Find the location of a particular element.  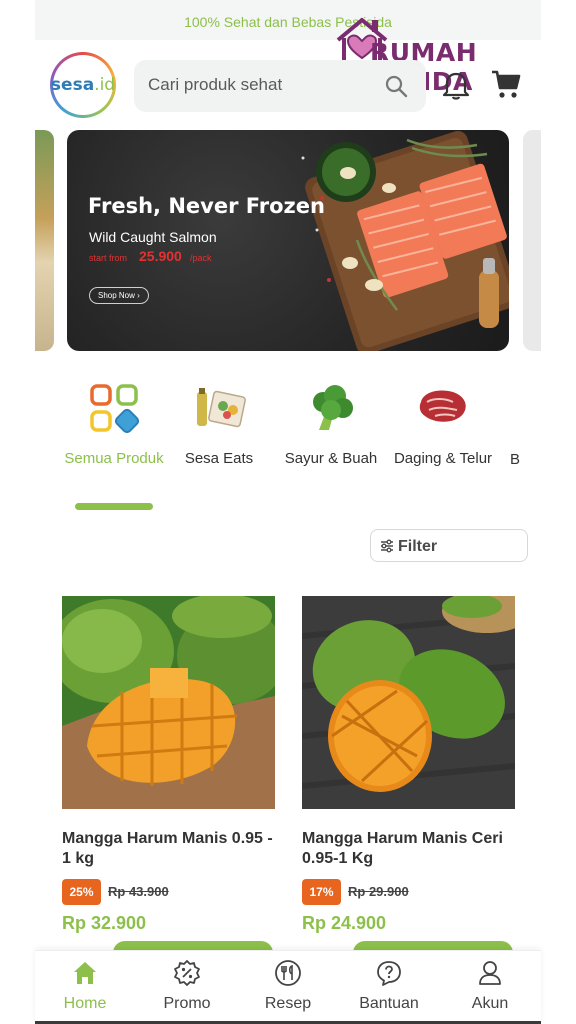

logo-text: sesa.id is located at coordinates (83, 85).